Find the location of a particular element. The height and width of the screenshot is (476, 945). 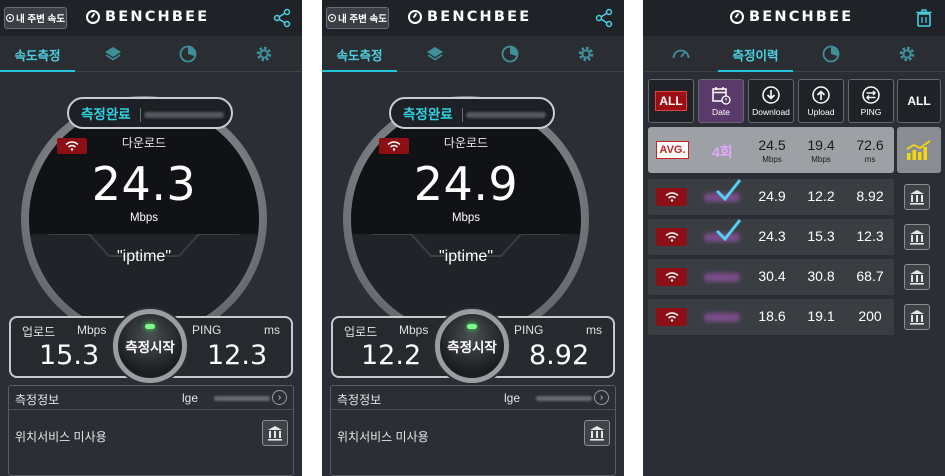

upload-value: 12.2 is located at coordinates (391, 355).